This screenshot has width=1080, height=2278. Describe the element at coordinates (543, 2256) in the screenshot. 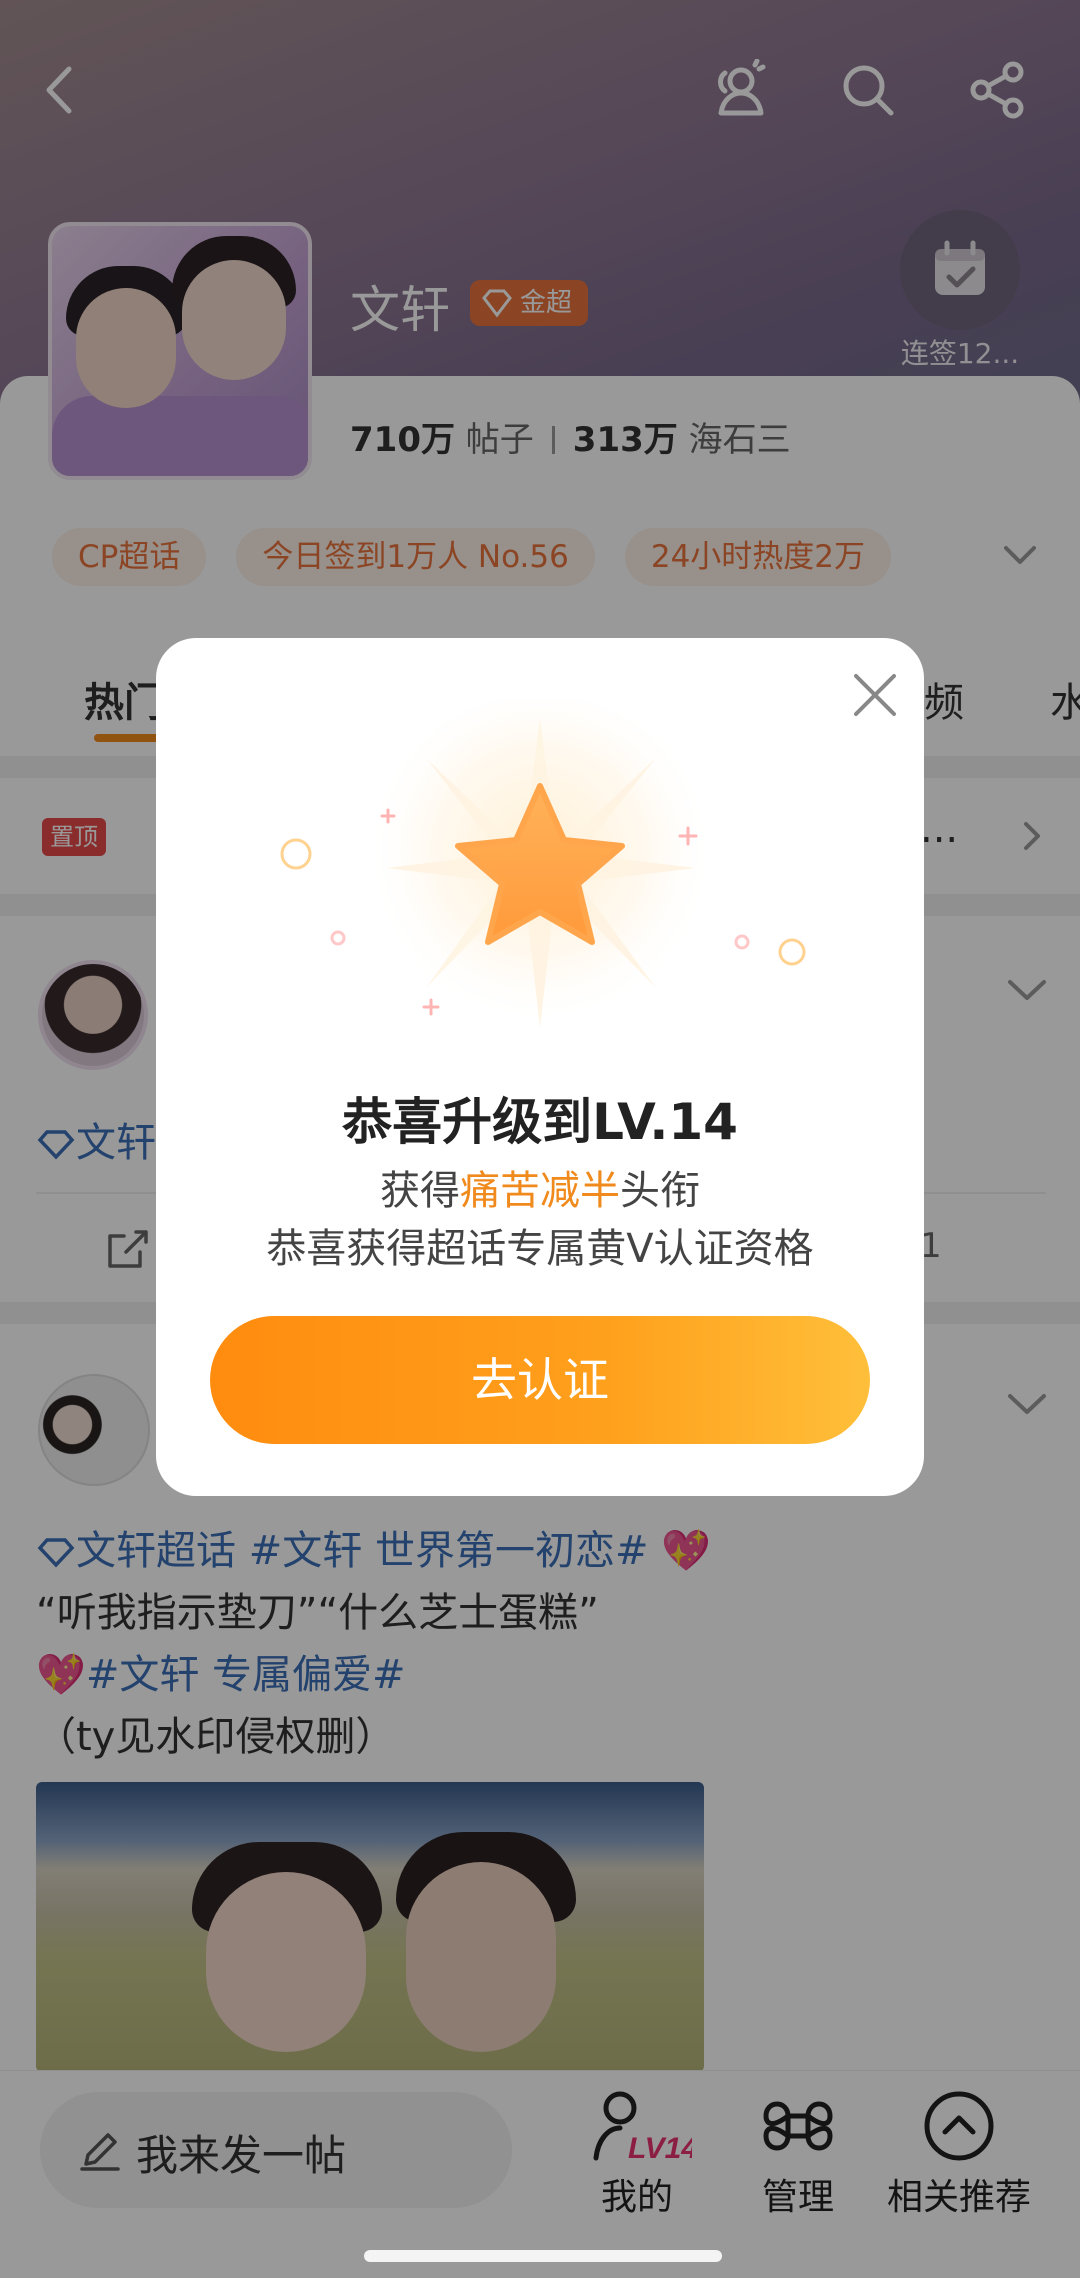

I see `home-indicator` at that location.